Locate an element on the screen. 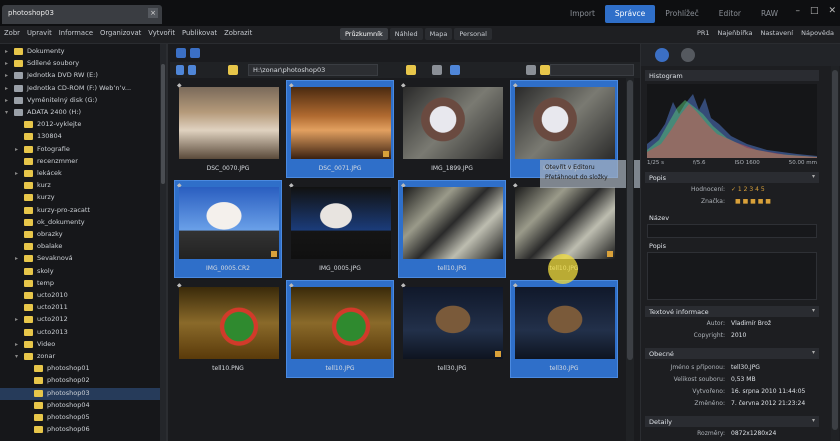 Image resolution: width=840 pixels, height=441 pixels. rating-value: ✓ 1 2 3 4 5 is located at coordinates (748, 189).